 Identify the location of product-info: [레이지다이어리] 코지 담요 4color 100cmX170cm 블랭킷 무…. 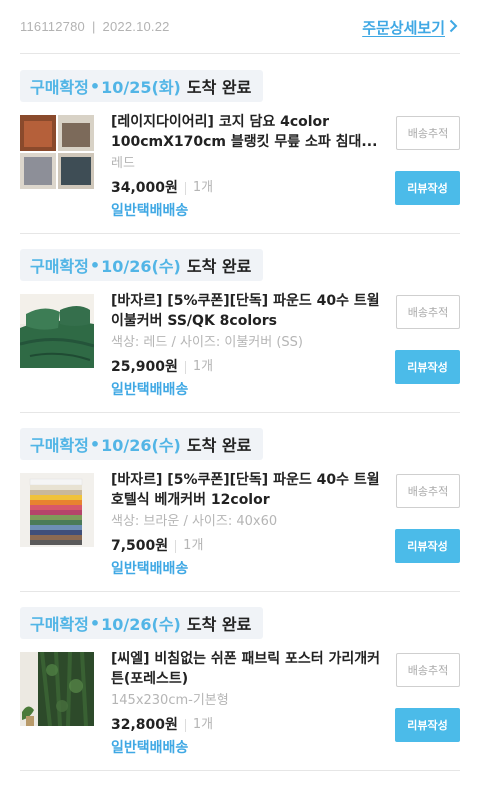
(248, 166).